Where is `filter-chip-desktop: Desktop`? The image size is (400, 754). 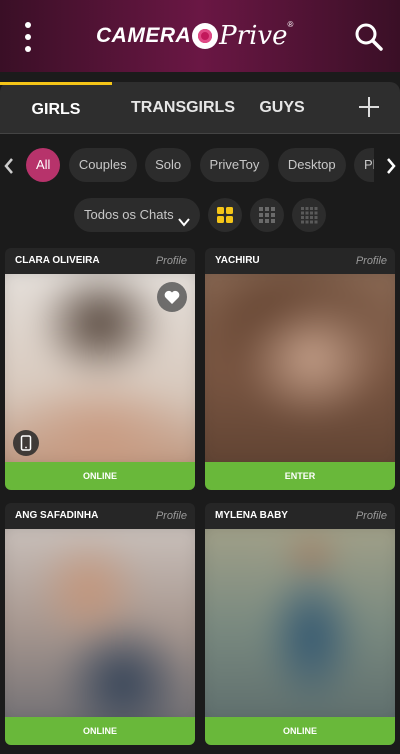 filter-chip-desktop: Desktop is located at coordinates (311, 165).